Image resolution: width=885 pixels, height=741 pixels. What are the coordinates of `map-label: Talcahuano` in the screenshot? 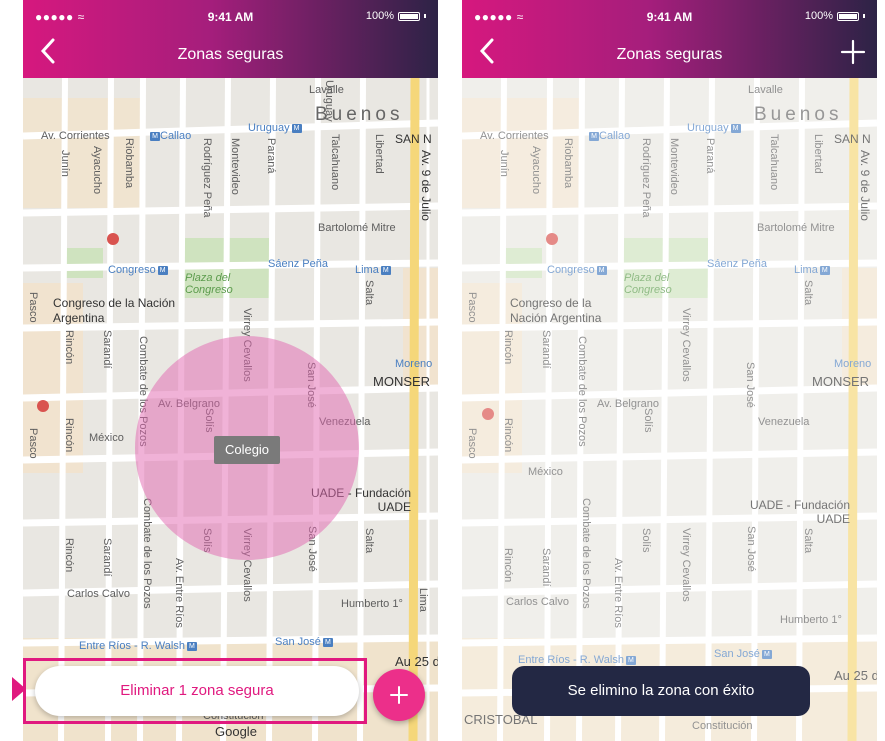 It's located at (335, 162).